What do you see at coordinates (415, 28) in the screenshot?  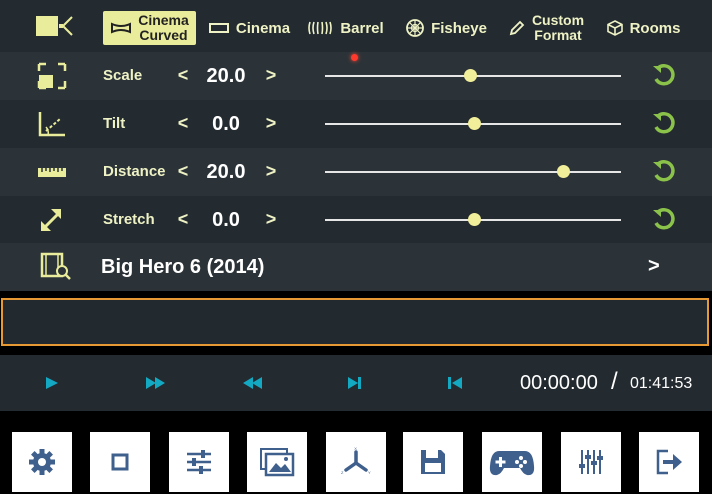 I see `fisheye-icon` at bounding box center [415, 28].